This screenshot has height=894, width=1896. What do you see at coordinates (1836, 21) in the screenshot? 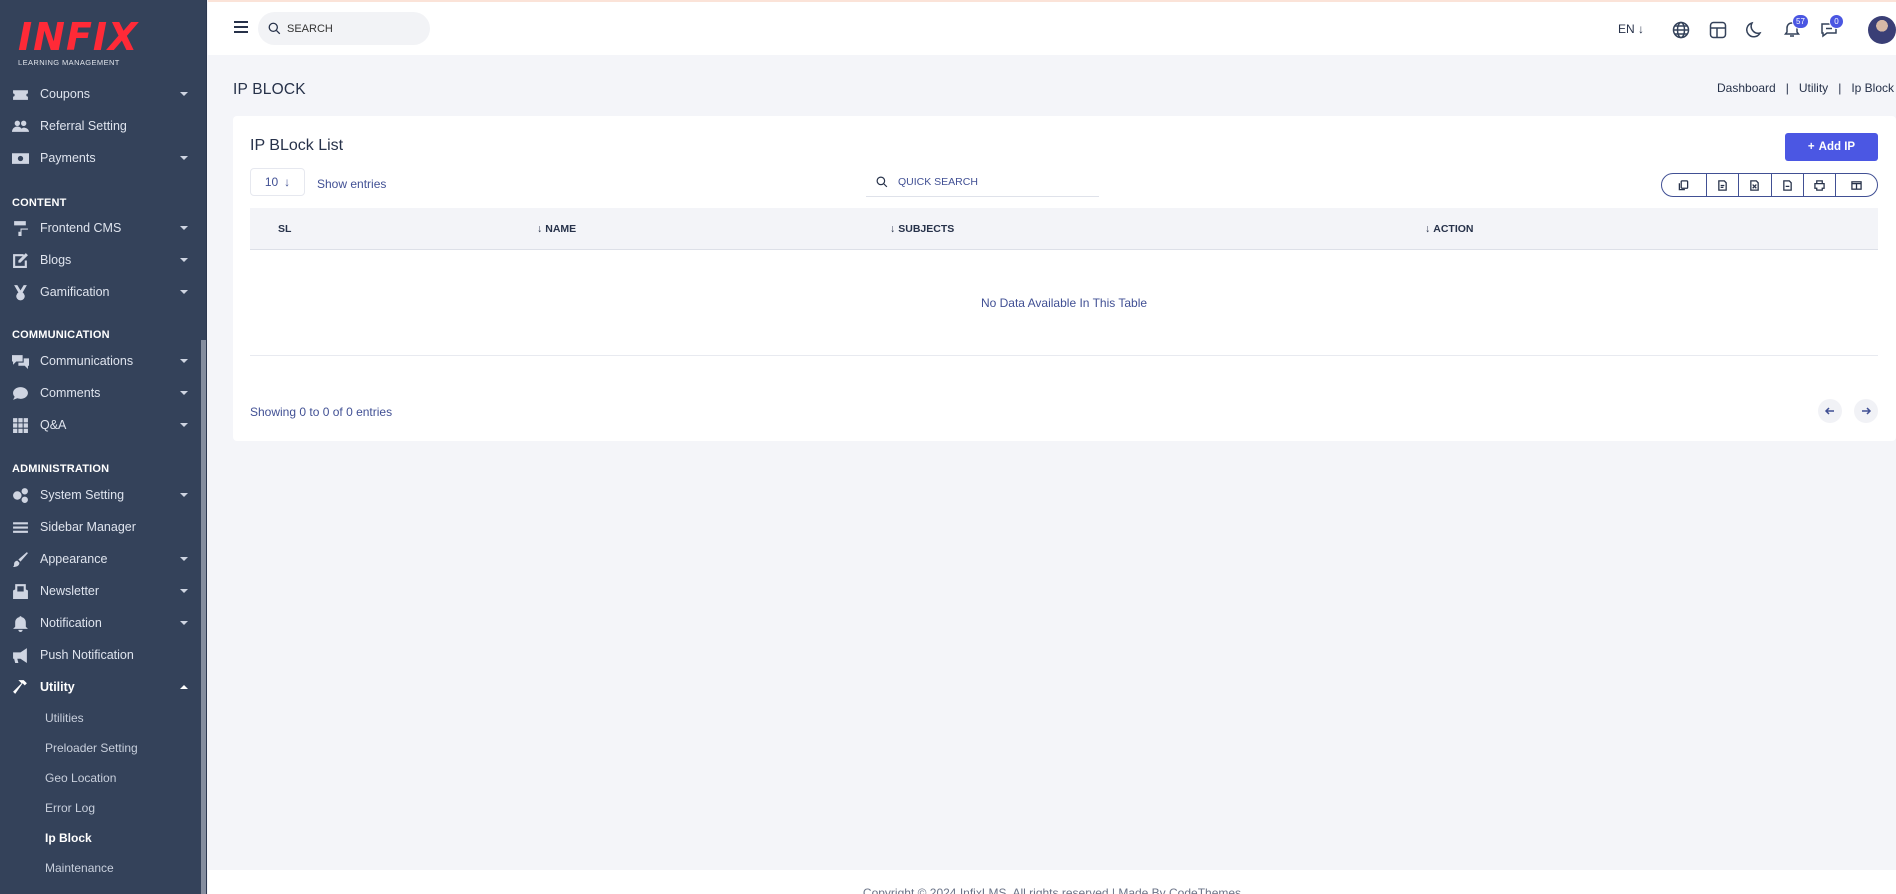
I see `message-count-badge: 0` at bounding box center [1836, 21].